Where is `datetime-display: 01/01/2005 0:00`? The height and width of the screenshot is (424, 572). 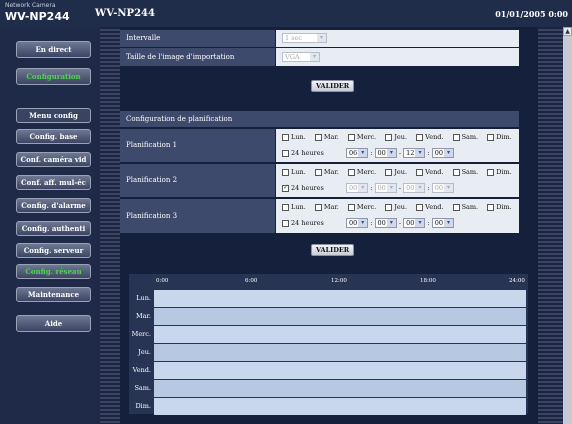
datetime-display: 01/01/2005 0:00 is located at coordinates (531, 14).